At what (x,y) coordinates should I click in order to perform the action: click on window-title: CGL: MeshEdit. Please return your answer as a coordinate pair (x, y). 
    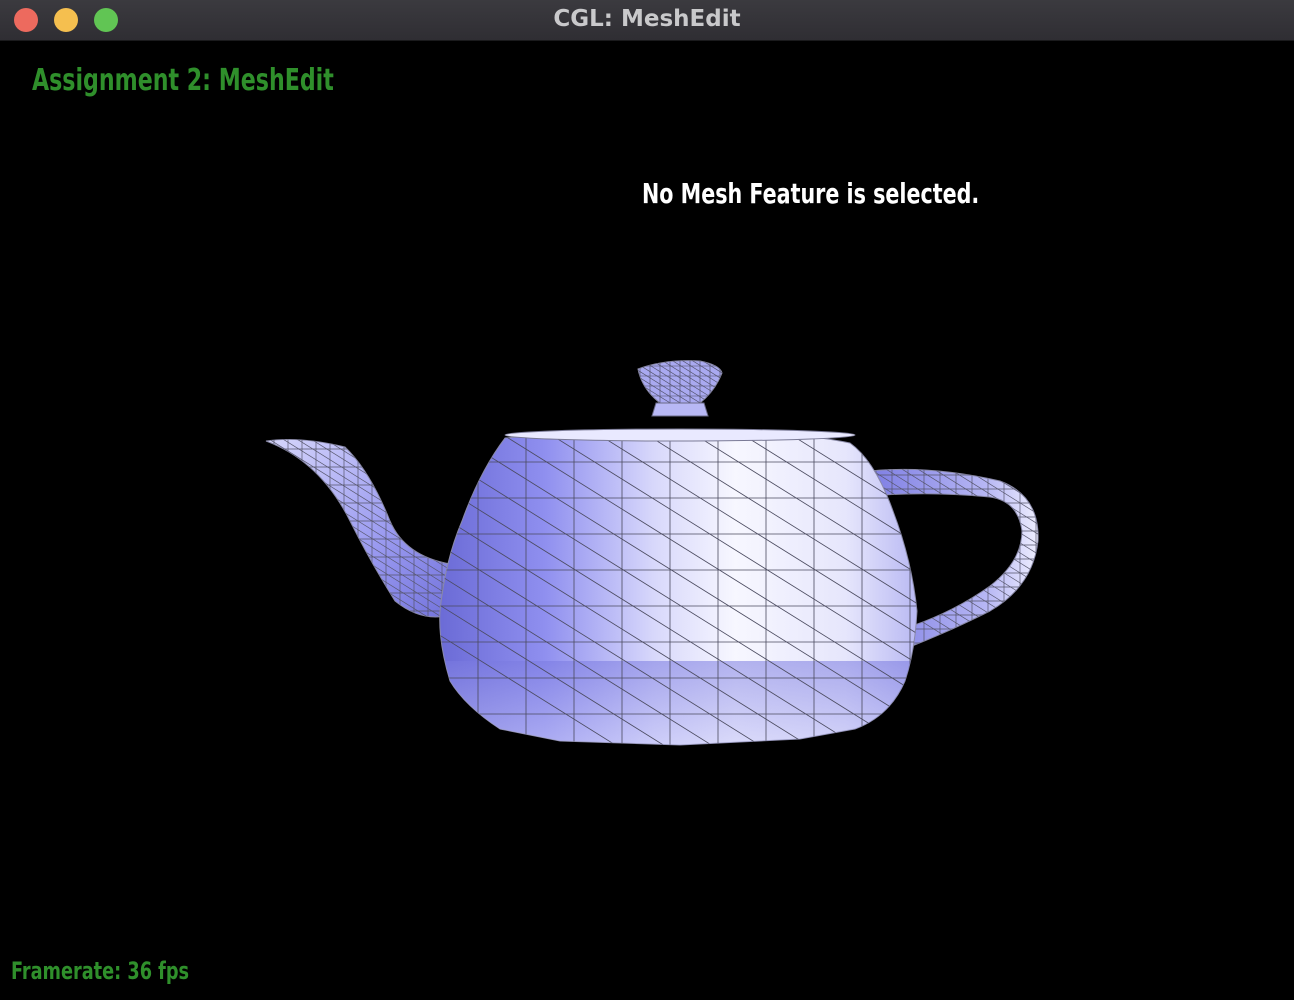
    Looking at the image, I should click on (647, 19).